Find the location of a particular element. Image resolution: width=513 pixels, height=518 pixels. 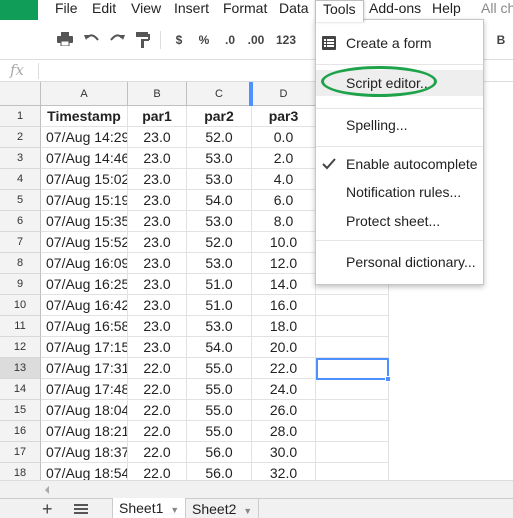

row-header: 3 is located at coordinates (20, 158).